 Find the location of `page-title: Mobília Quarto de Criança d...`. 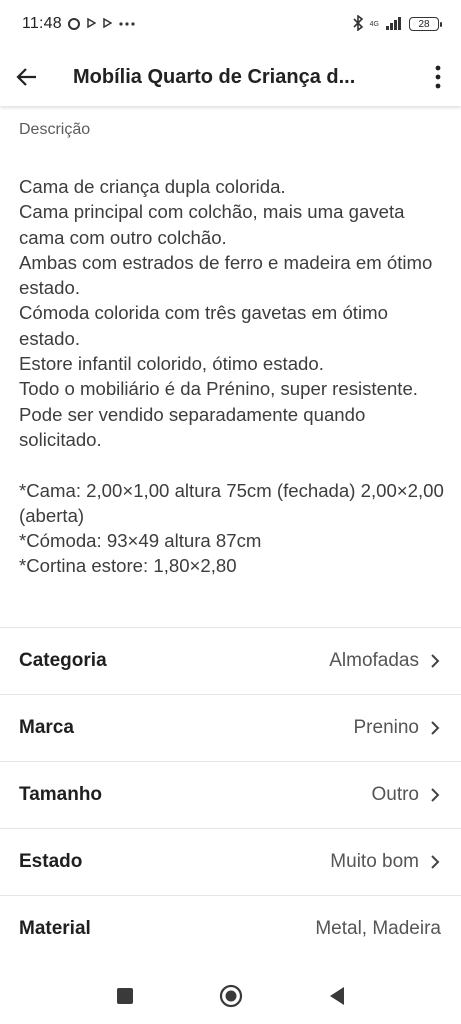

page-title: Mobília Quarto de Criança d... is located at coordinates (214, 76).